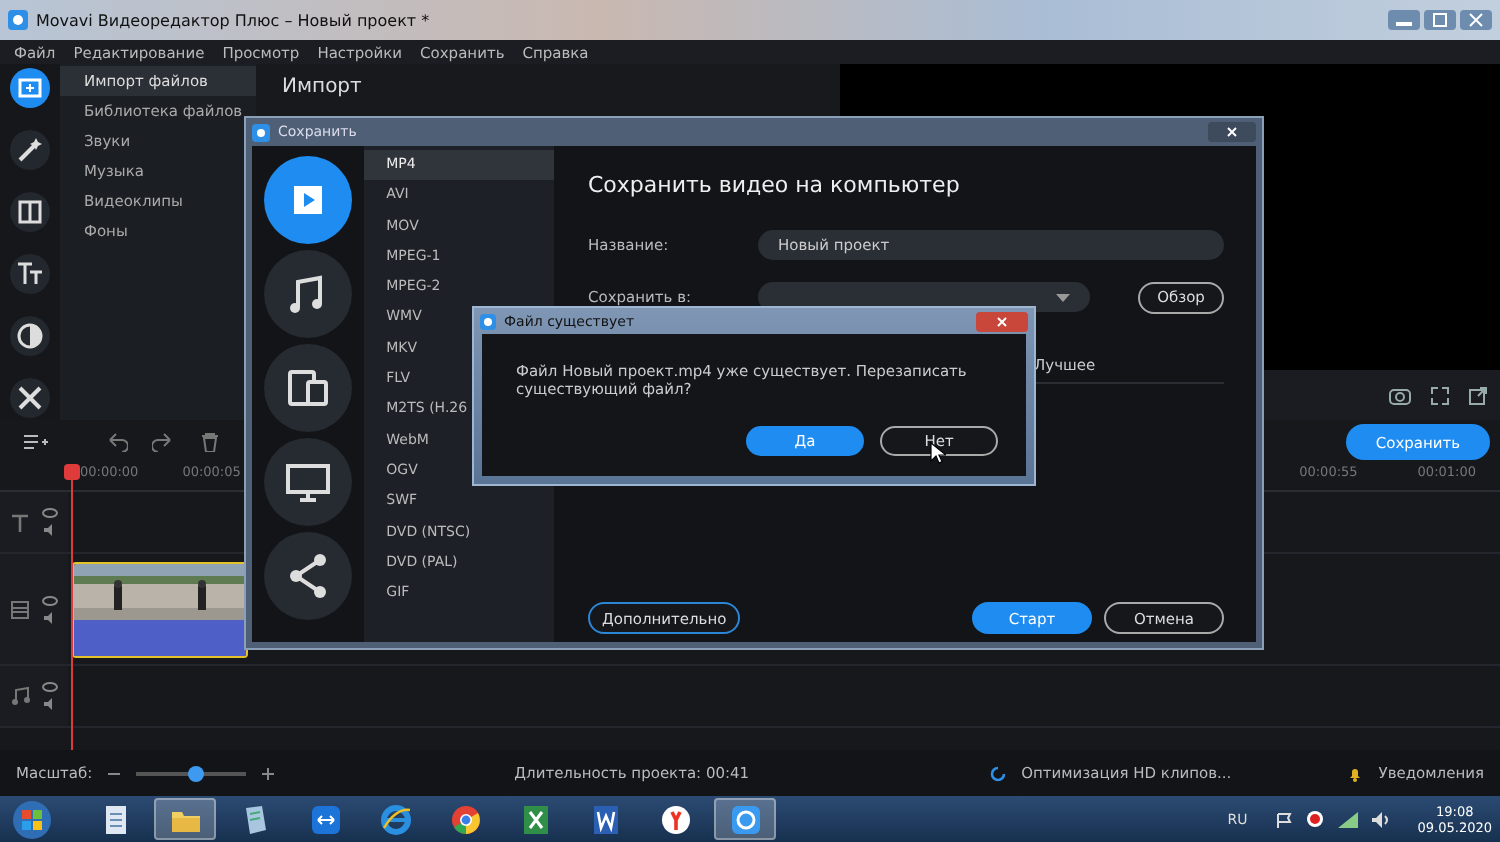 This screenshot has width=1500, height=842. Describe the element at coordinates (30, 274) in the screenshot. I see `text-icon` at that location.